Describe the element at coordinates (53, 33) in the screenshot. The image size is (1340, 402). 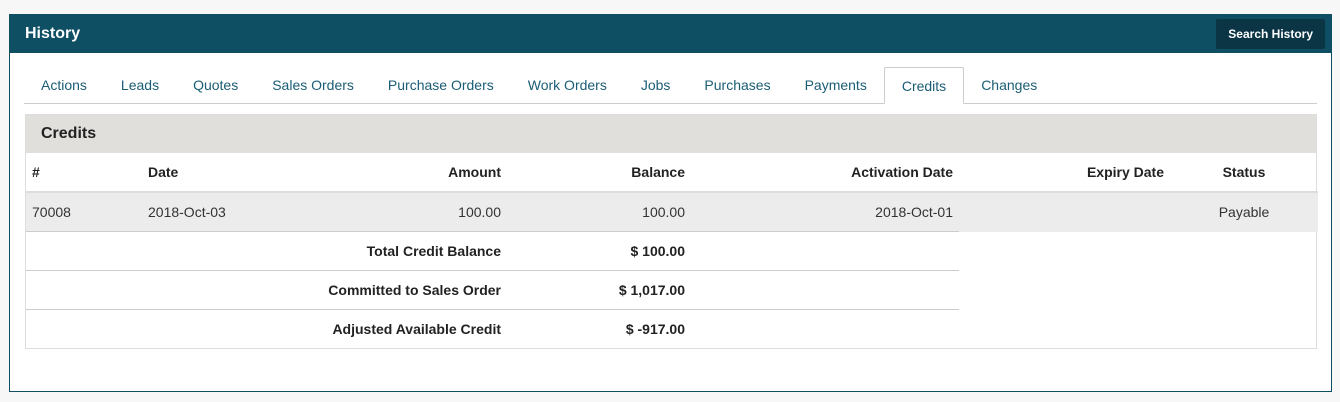
I see `panel-title: History` at that location.